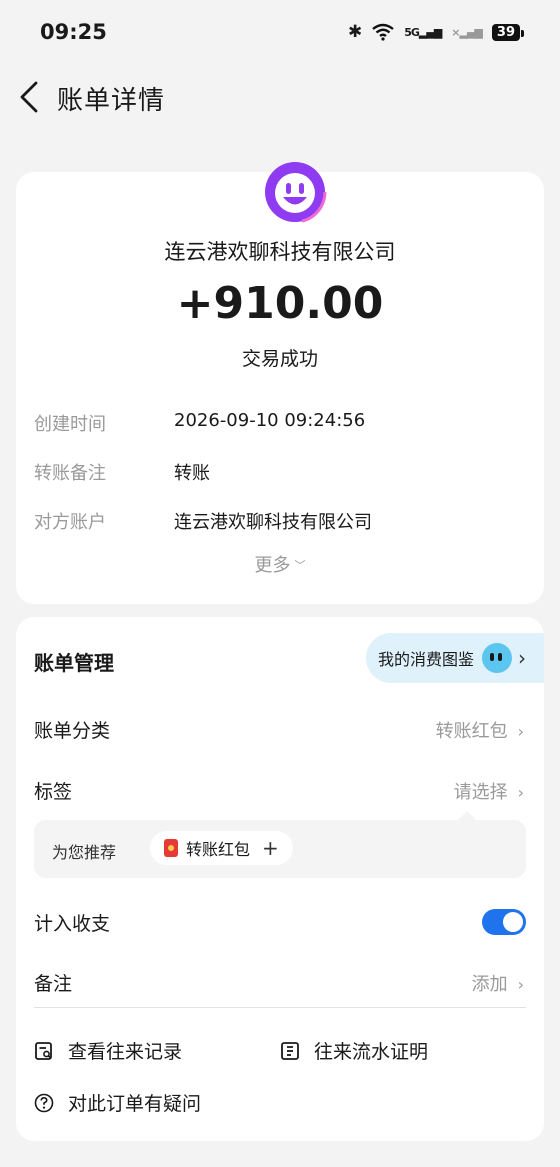  What do you see at coordinates (455, 32) in the screenshot?
I see `signal-label-secondary: ×` at bounding box center [455, 32].